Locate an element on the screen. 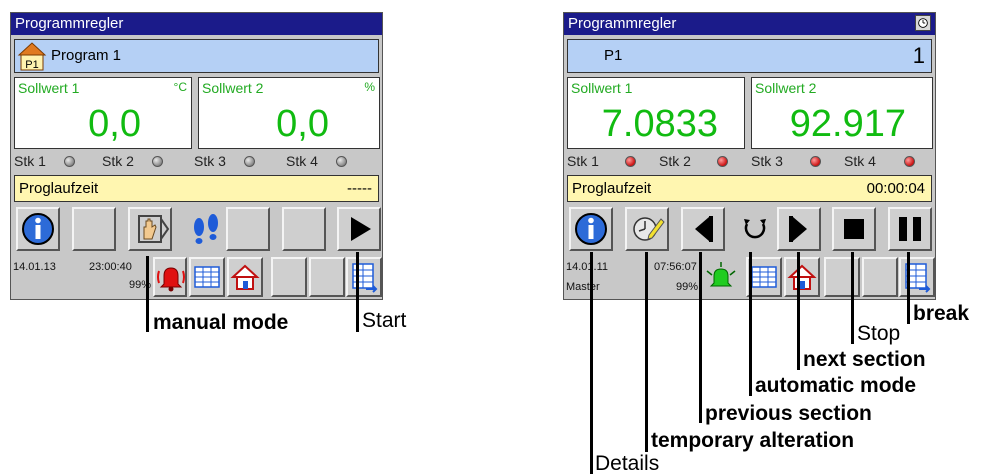 The height and width of the screenshot is (476, 981). previous-icon is located at coordinates (704, 229).